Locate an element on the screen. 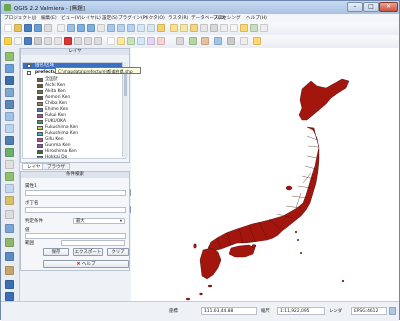 The width and height of the screenshot is (400, 321). zoom-full-icon is located at coordinates (111, 28).